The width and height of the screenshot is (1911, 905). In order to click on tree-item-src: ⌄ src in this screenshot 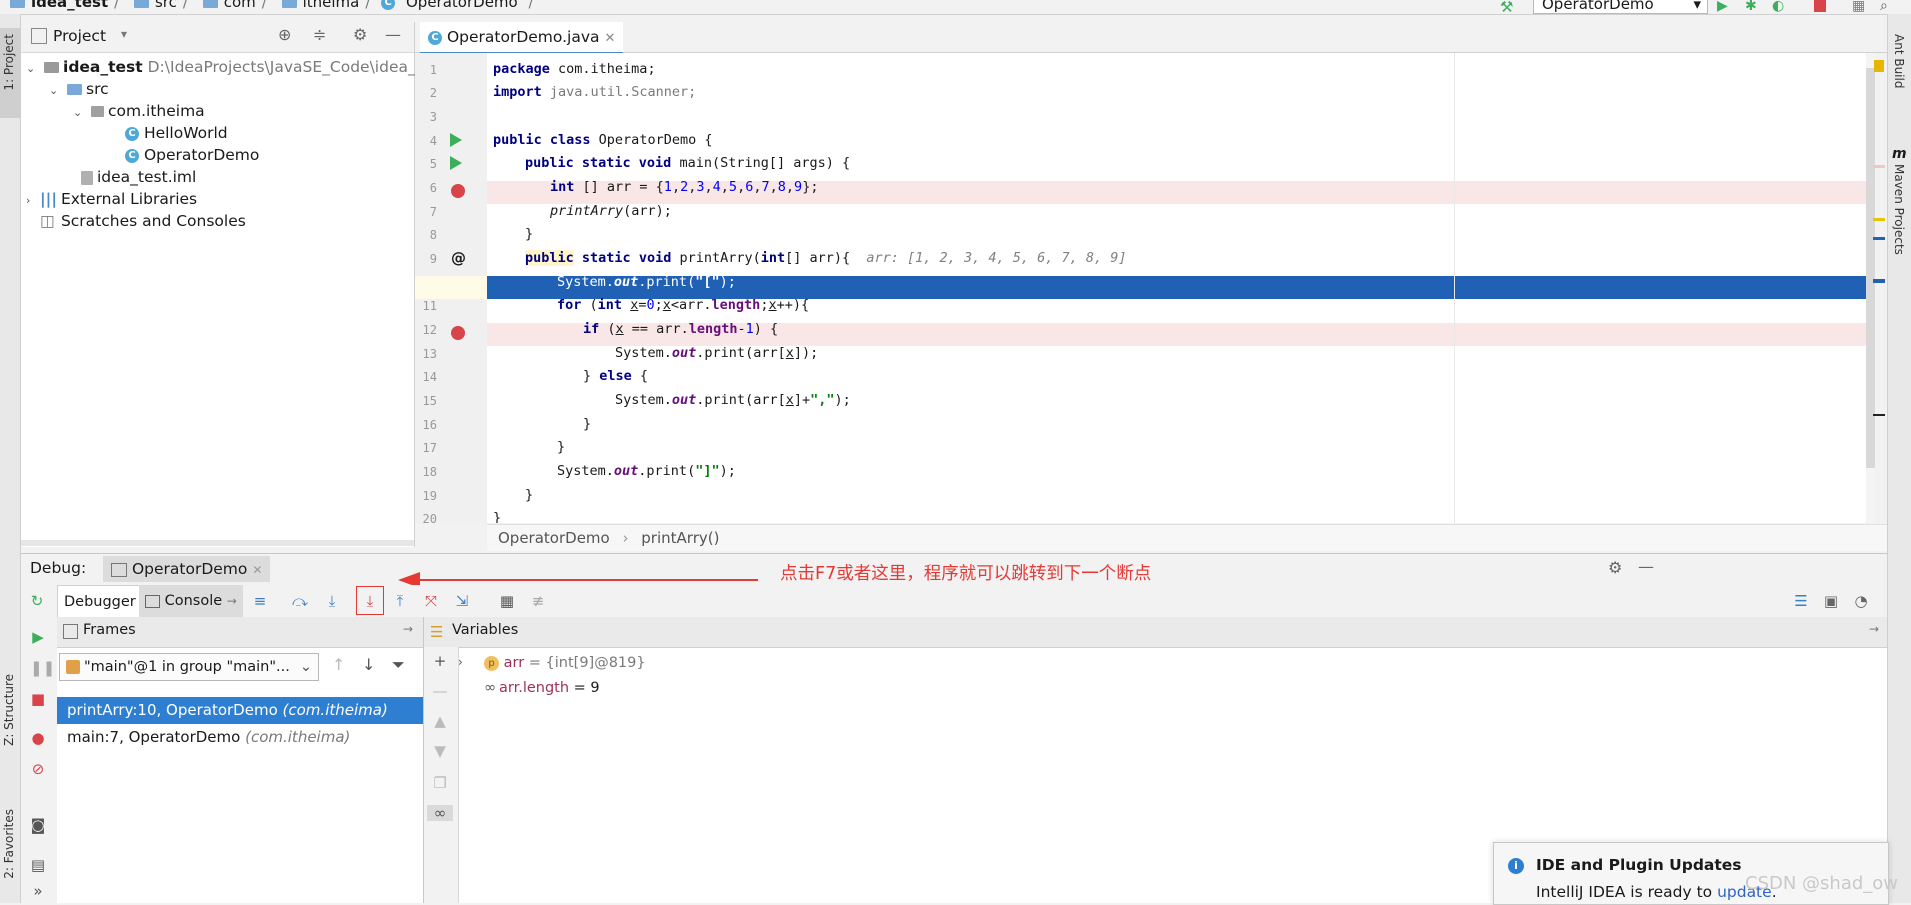, I will do `click(79, 89)`.